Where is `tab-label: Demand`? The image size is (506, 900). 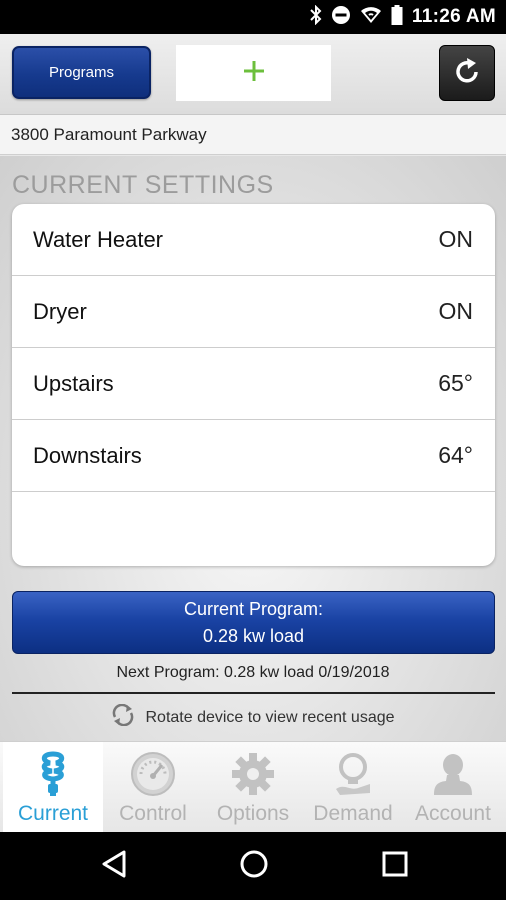 tab-label: Demand is located at coordinates (353, 813).